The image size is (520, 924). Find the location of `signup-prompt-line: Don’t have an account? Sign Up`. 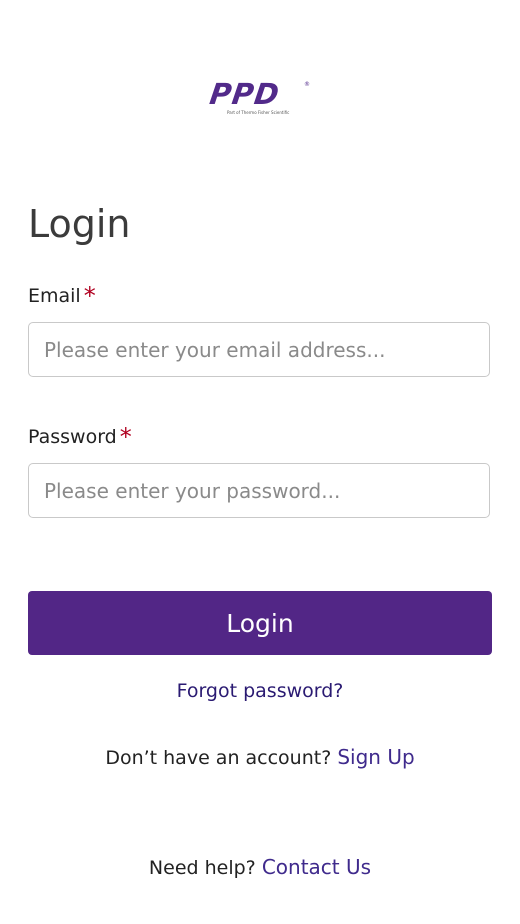

signup-prompt-line: Don’t have an account? Sign Up is located at coordinates (260, 757).